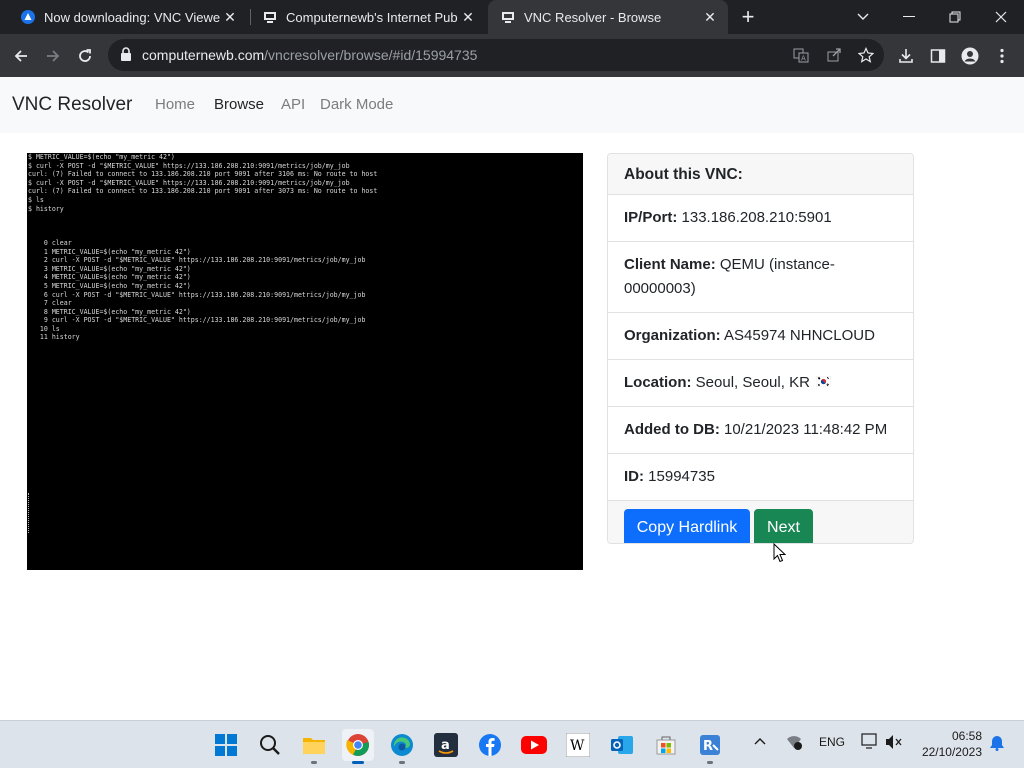  What do you see at coordinates (951, 752) in the screenshot?
I see `clock-date: 22/10/2023` at bounding box center [951, 752].